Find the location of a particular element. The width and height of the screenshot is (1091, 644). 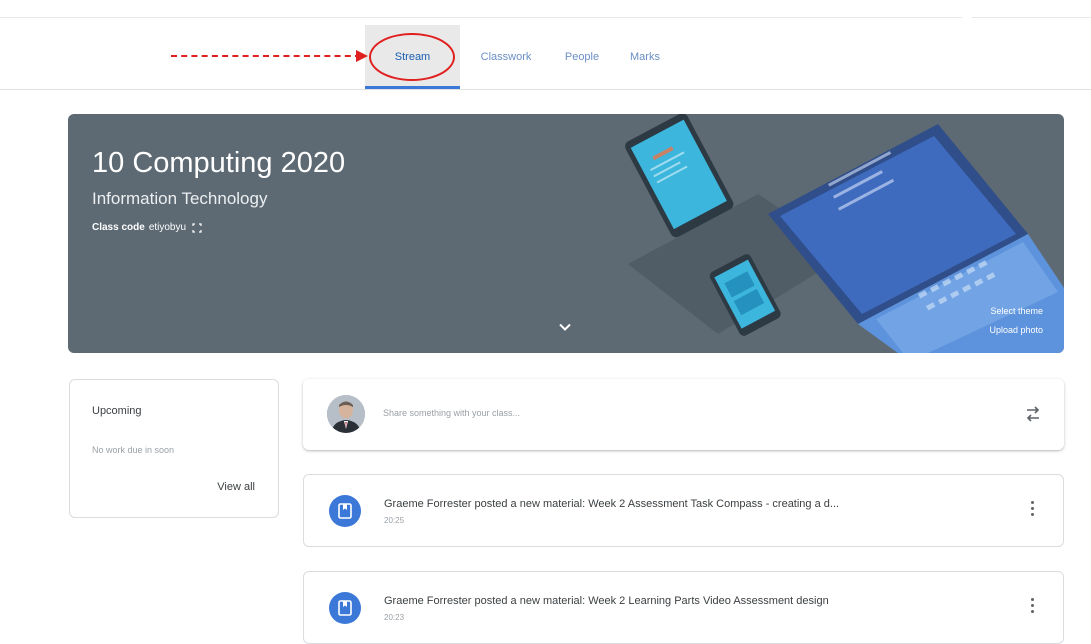

top-divider-notch is located at coordinates (967, 17).